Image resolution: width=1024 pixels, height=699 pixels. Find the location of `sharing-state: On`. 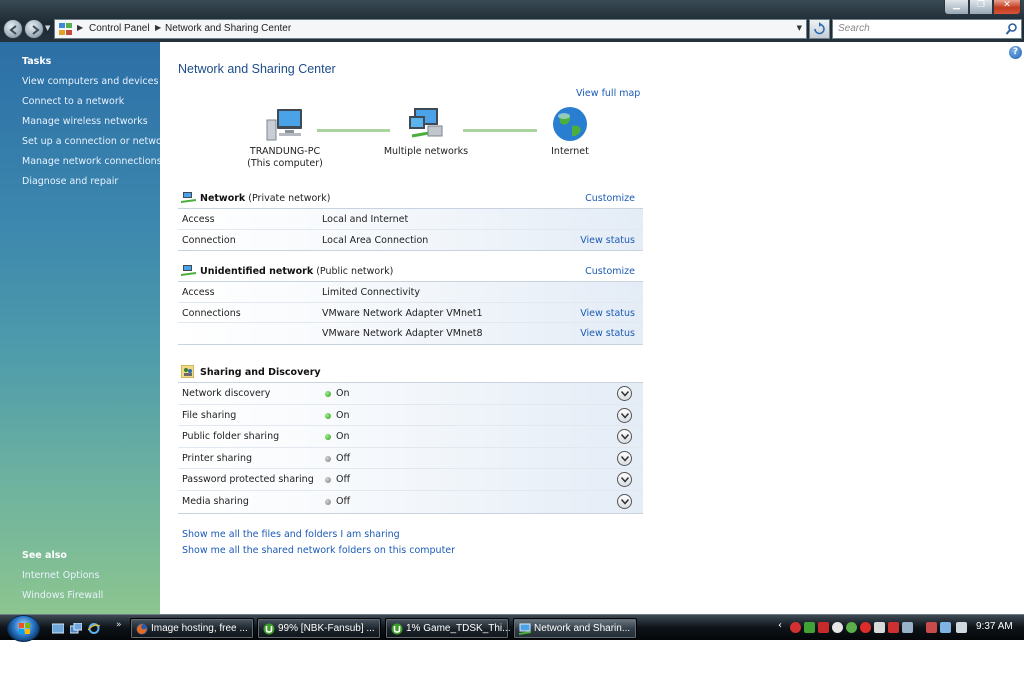

sharing-state: On is located at coordinates (343, 393).